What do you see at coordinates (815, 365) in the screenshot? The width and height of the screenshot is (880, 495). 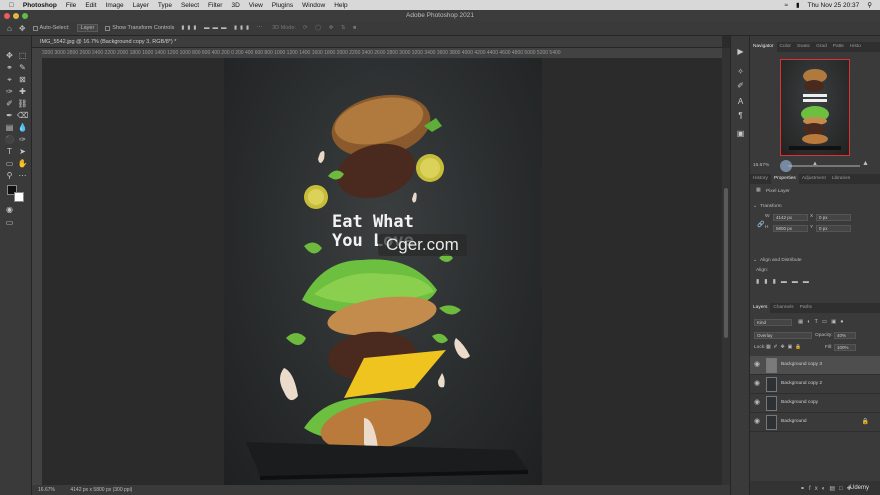 I see `layer-row: ◉ Background copy 3` at bounding box center [815, 365].